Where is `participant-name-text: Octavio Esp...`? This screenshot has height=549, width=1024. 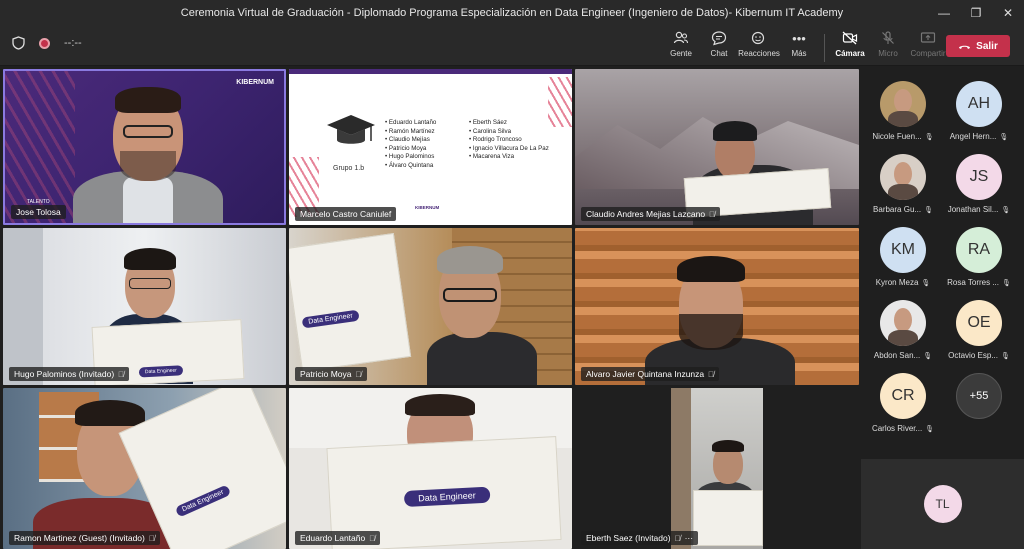 participant-name-text: Octavio Esp... is located at coordinates (973, 355).